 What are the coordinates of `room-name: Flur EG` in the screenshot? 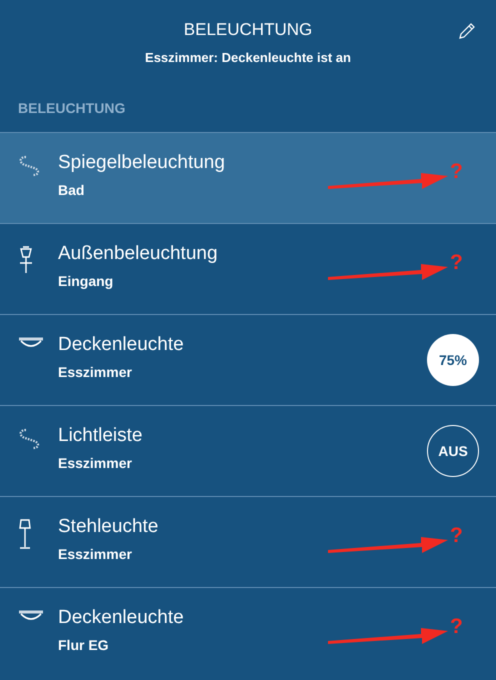 It's located at (83, 645).